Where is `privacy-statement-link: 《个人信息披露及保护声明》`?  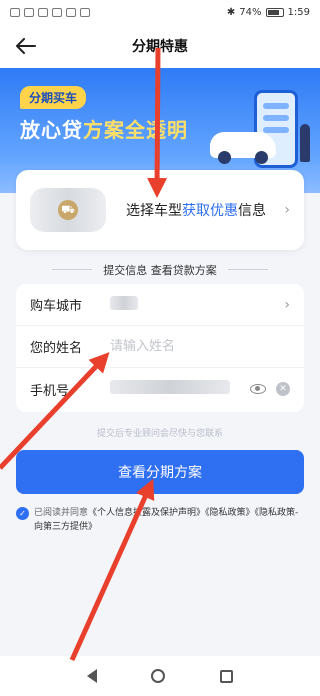 privacy-statement-link: 《个人信息披露及保护声明》 is located at coordinates (146, 513).